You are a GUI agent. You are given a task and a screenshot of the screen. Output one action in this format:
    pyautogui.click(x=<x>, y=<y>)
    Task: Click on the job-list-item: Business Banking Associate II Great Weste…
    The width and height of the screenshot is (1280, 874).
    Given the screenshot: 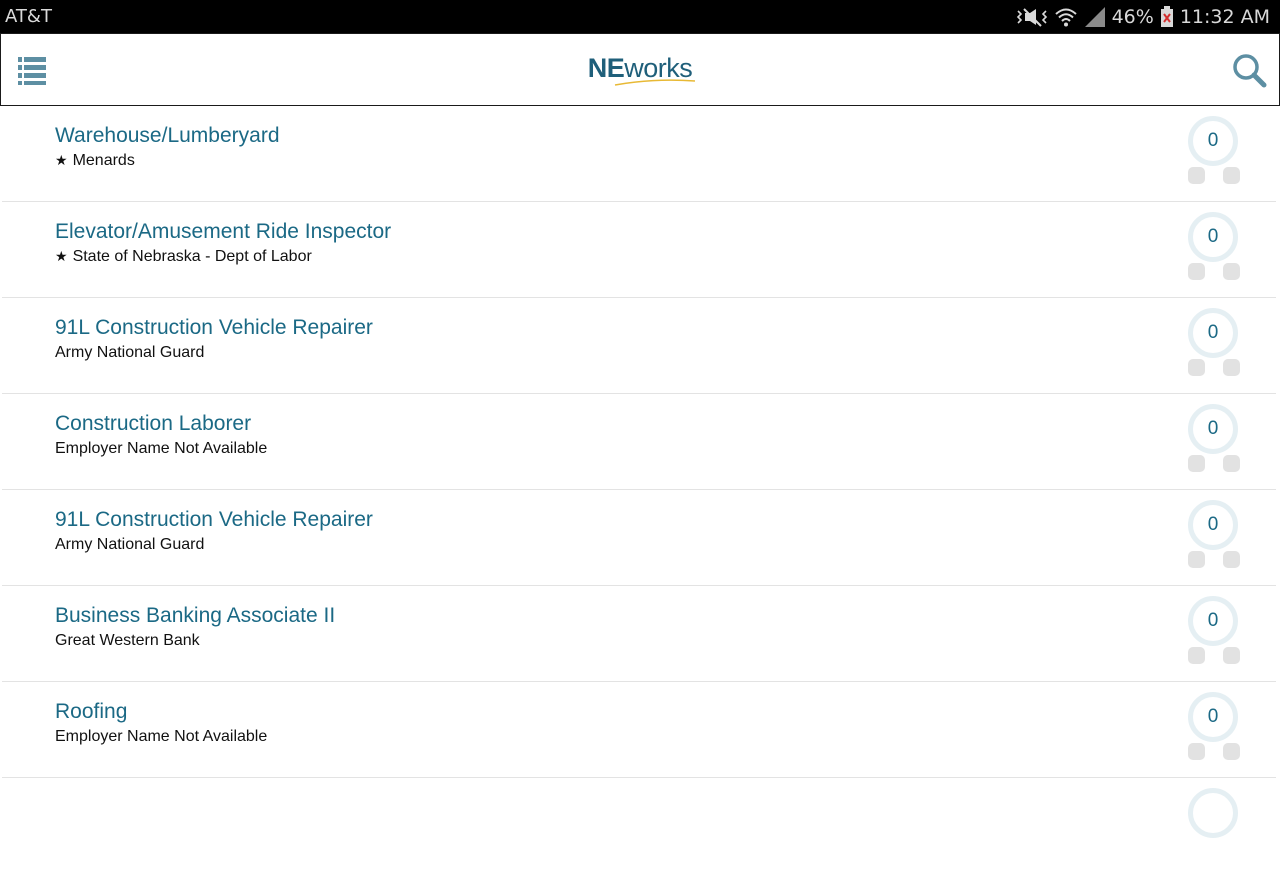 What is the action you would take?
    pyautogui.click(x=639, y=634)
    